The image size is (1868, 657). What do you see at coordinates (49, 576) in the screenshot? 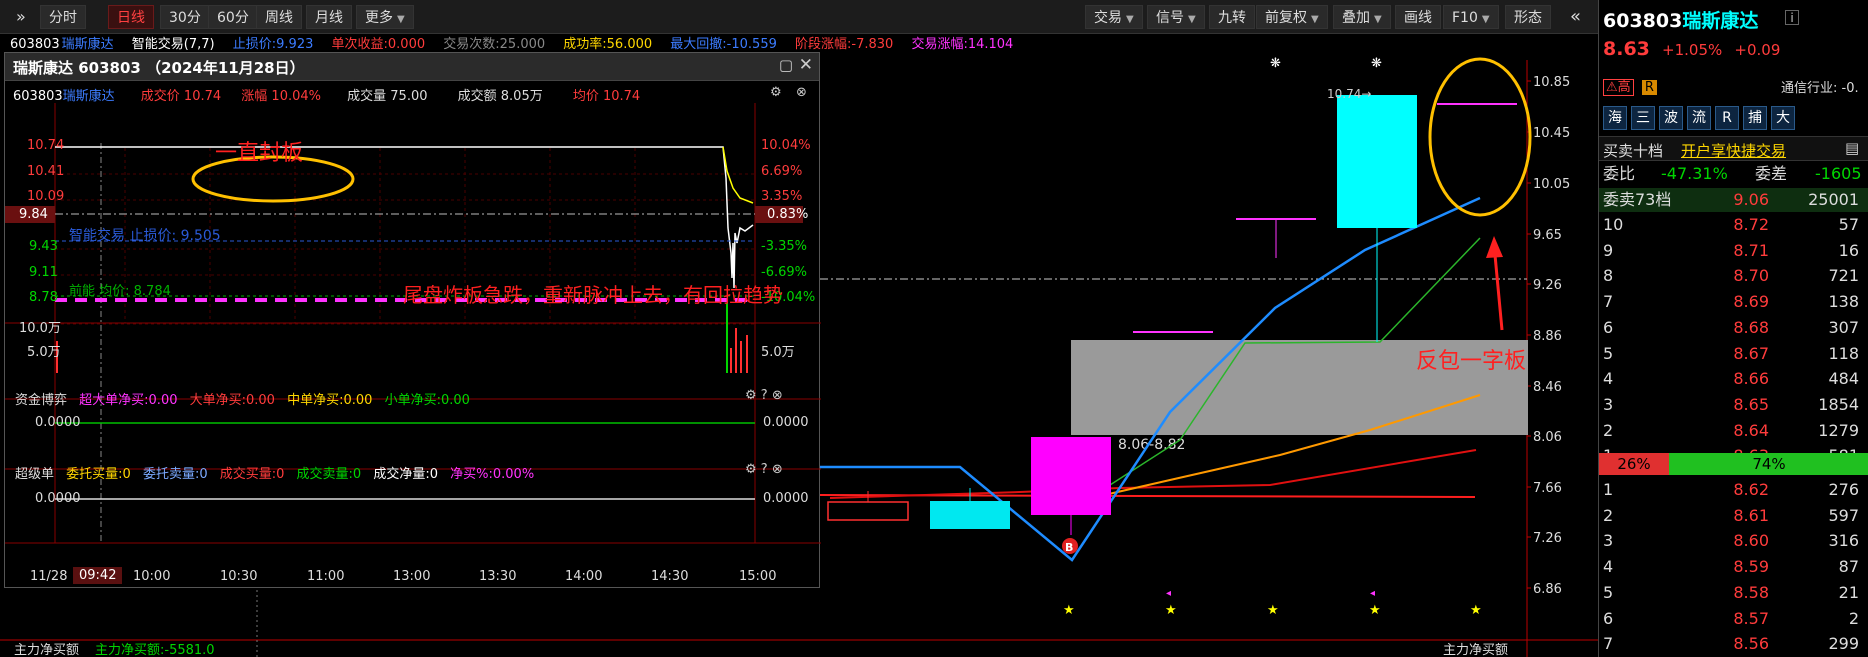
I see `time-date: 11/28` at bounding box center [49, 576].